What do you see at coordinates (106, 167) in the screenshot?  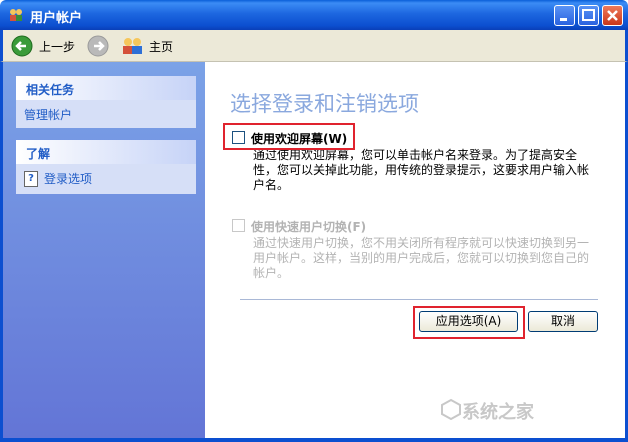 I see `learn-panel: 了解 ? 登录选项` at bounding box center [106, 167].